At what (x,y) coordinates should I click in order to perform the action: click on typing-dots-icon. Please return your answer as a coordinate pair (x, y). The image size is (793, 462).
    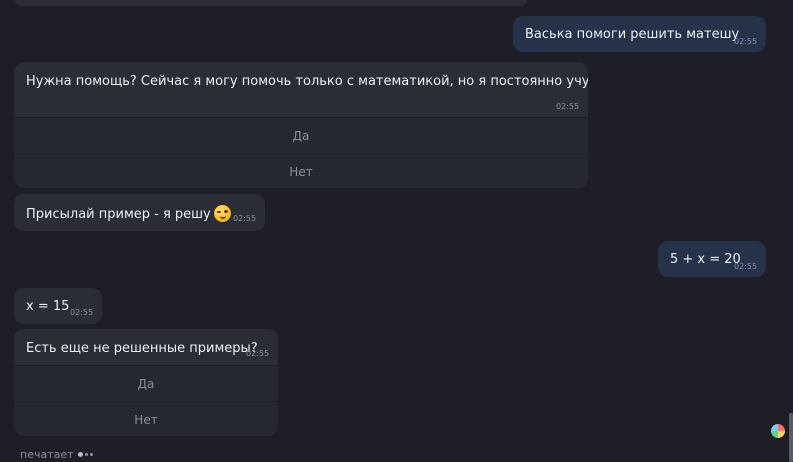
    Looking at the image, I should click on (86, 452).